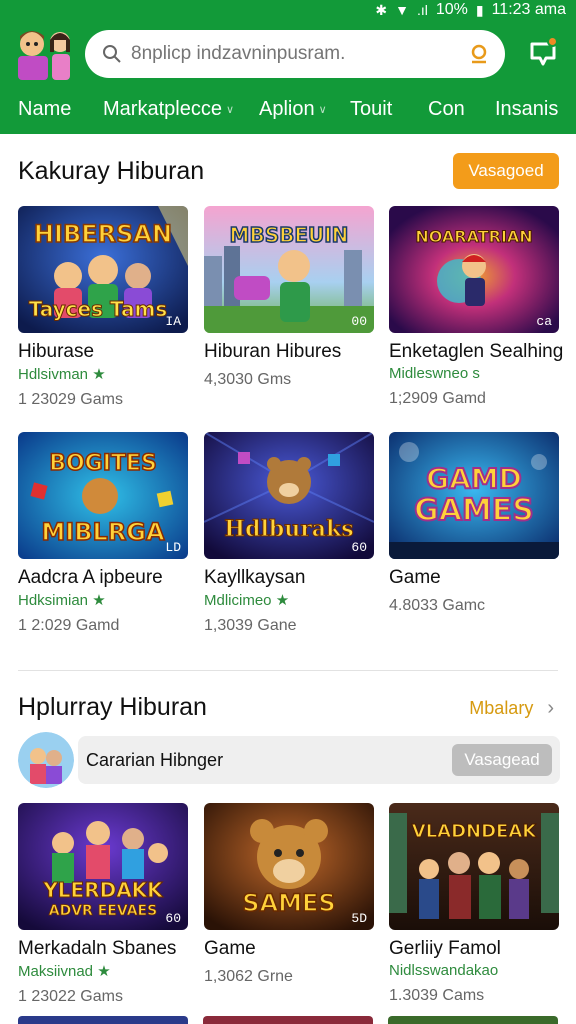  I want to click on game-thumbnail: NOARATRIAN ca, so click(474, 269).